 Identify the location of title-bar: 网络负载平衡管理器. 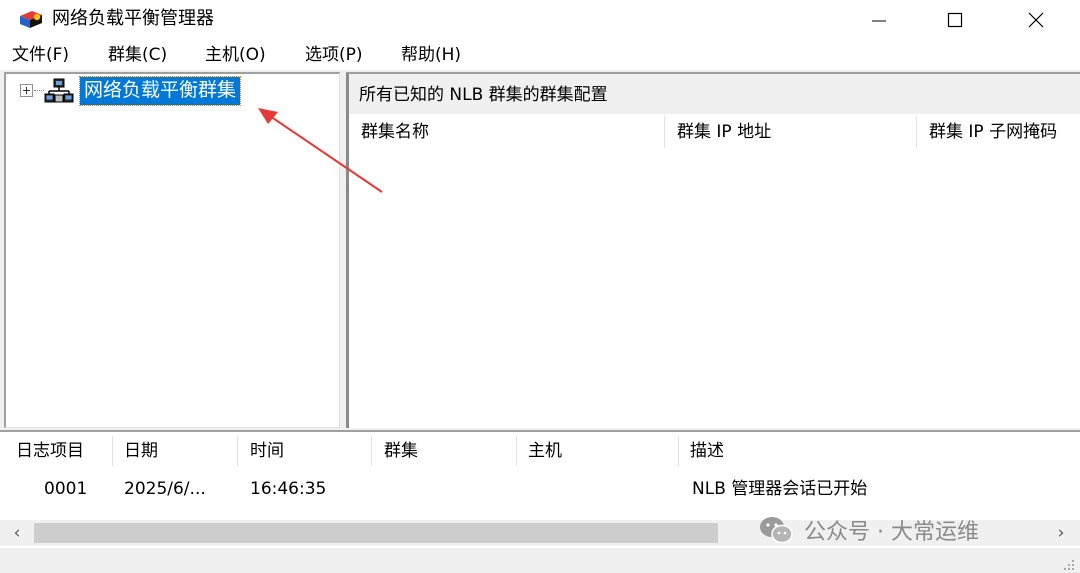
(540, 20).